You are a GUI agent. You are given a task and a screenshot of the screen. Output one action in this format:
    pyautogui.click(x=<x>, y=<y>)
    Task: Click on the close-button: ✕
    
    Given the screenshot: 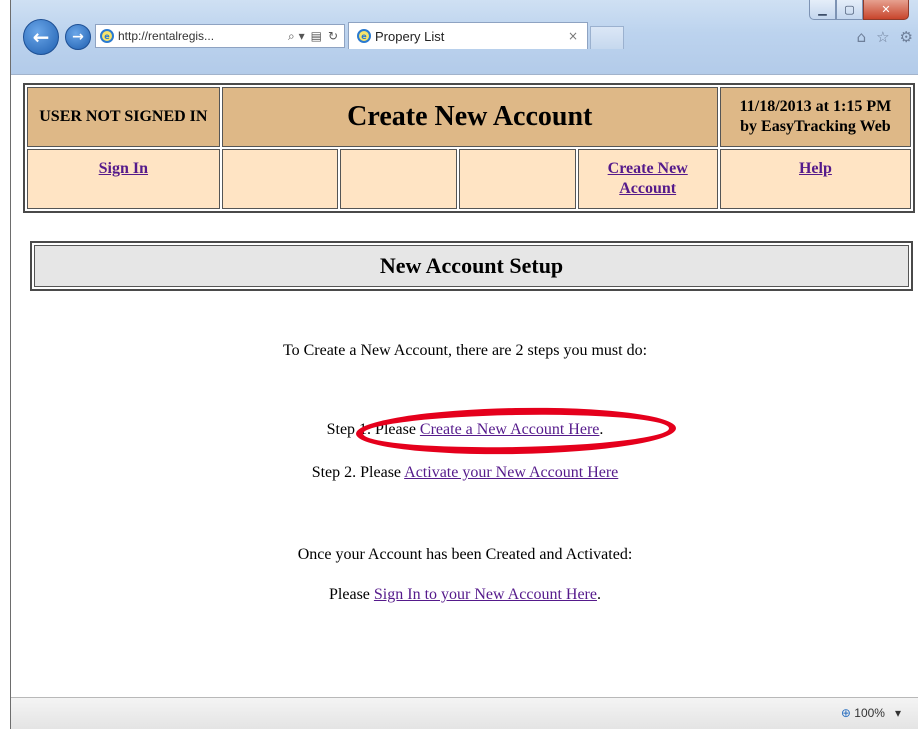 What is the action you would take?
    pyautogui.click(x=886, y=10)
    